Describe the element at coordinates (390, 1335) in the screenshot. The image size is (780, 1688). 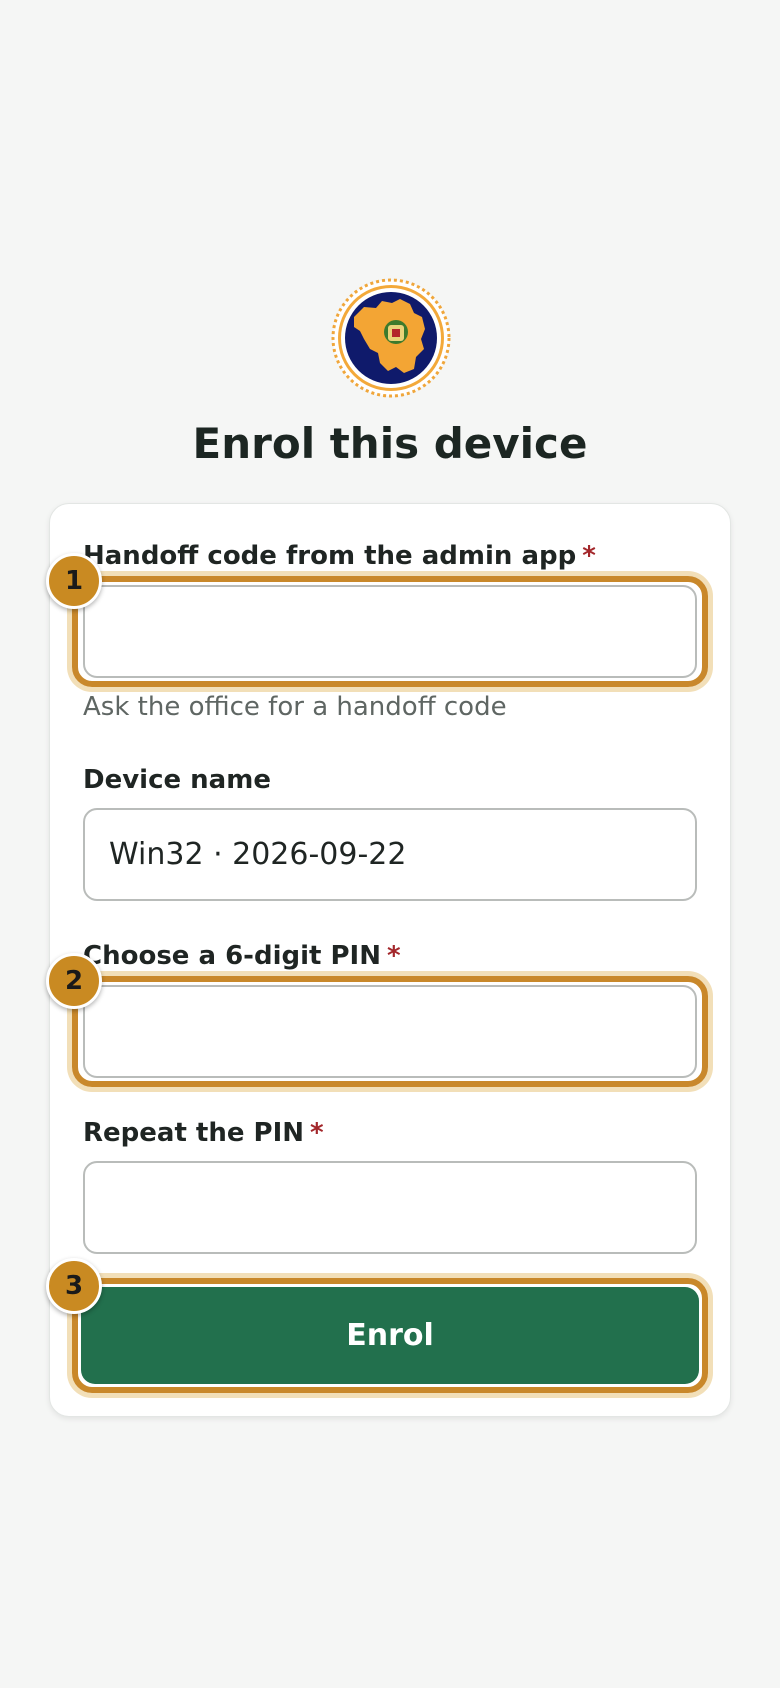
I see `enrol-button: Enrol` at that location.